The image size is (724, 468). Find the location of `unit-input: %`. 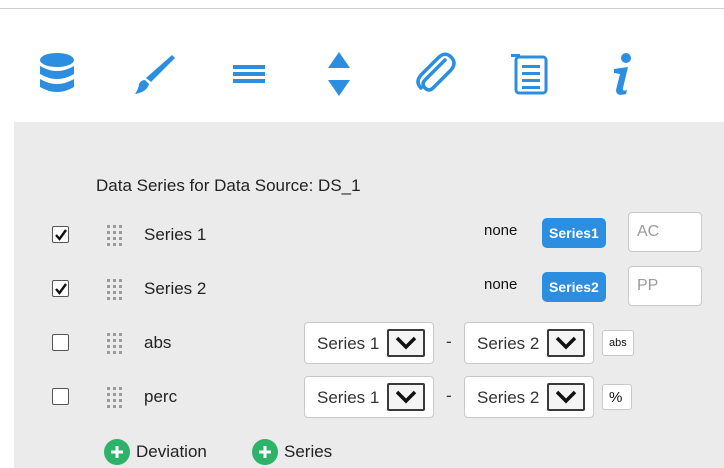

unit-input: % is located at coordinates (617, 397).